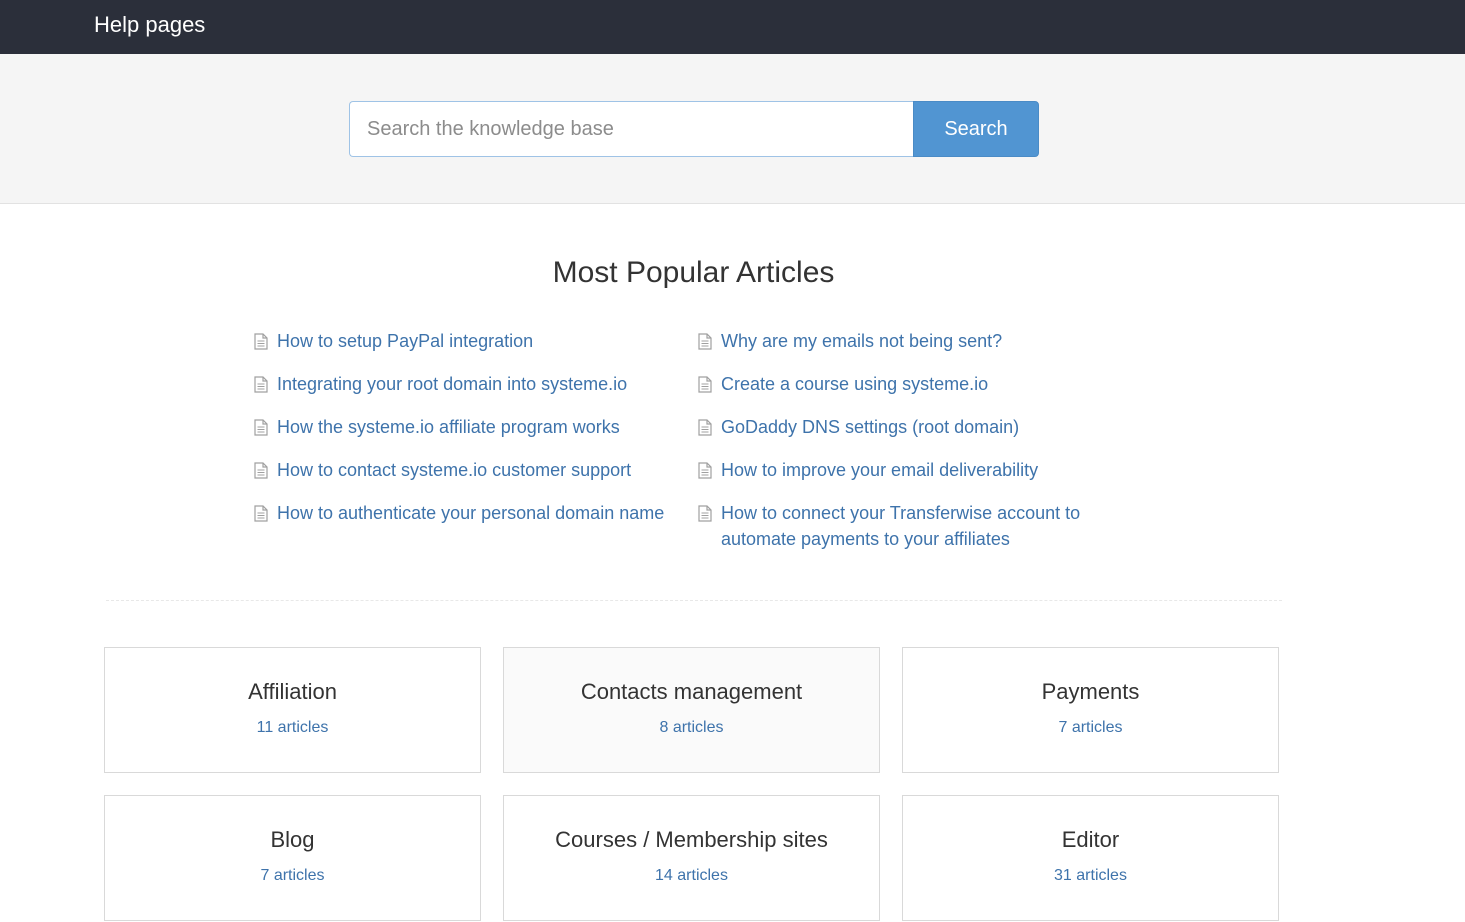 The width and height of the screenshot is (1465, 922). Describe the element at coordinates (631, 129) in the screenshot. I see `search-input` at that location.